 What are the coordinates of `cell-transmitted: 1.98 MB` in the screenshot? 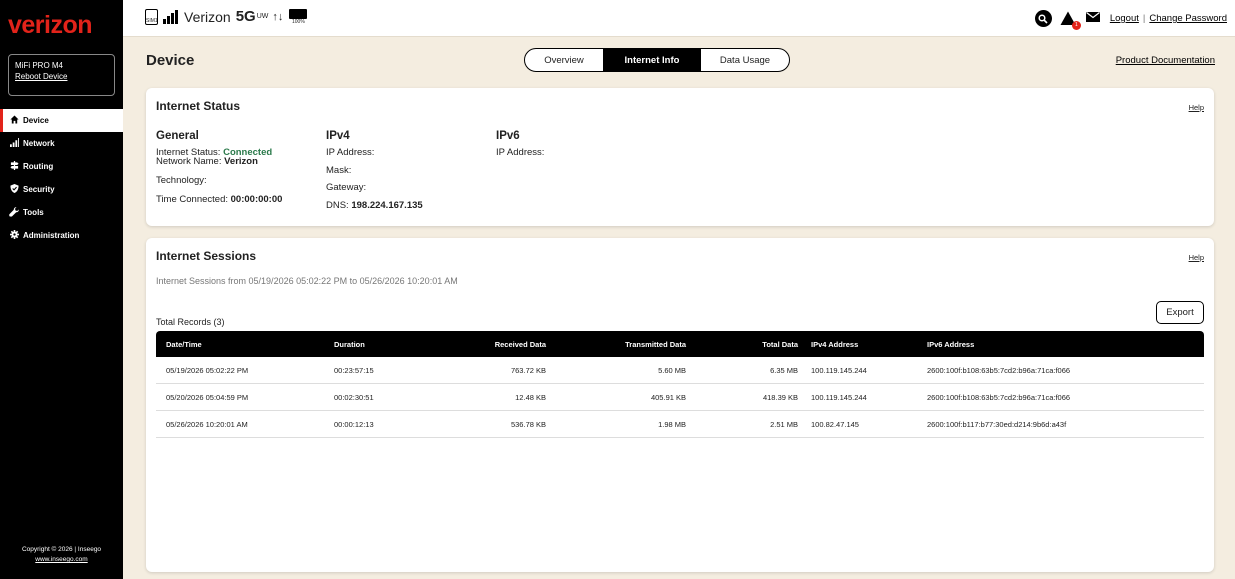 It's located at (672, 424).